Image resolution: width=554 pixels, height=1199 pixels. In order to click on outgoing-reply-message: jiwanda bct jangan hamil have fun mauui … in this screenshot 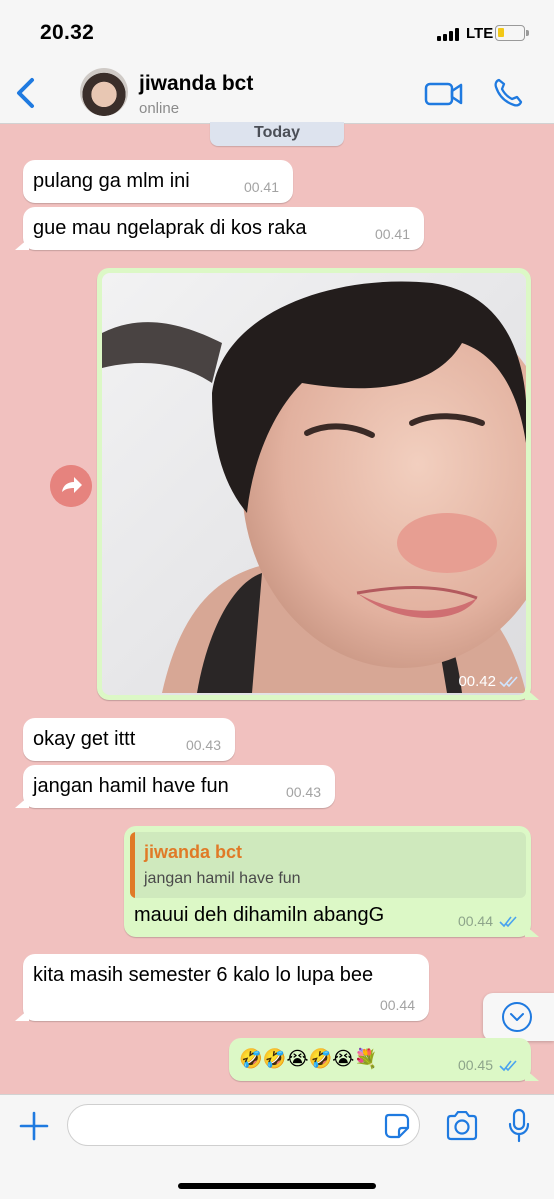, I will do `click(331, 881)`.